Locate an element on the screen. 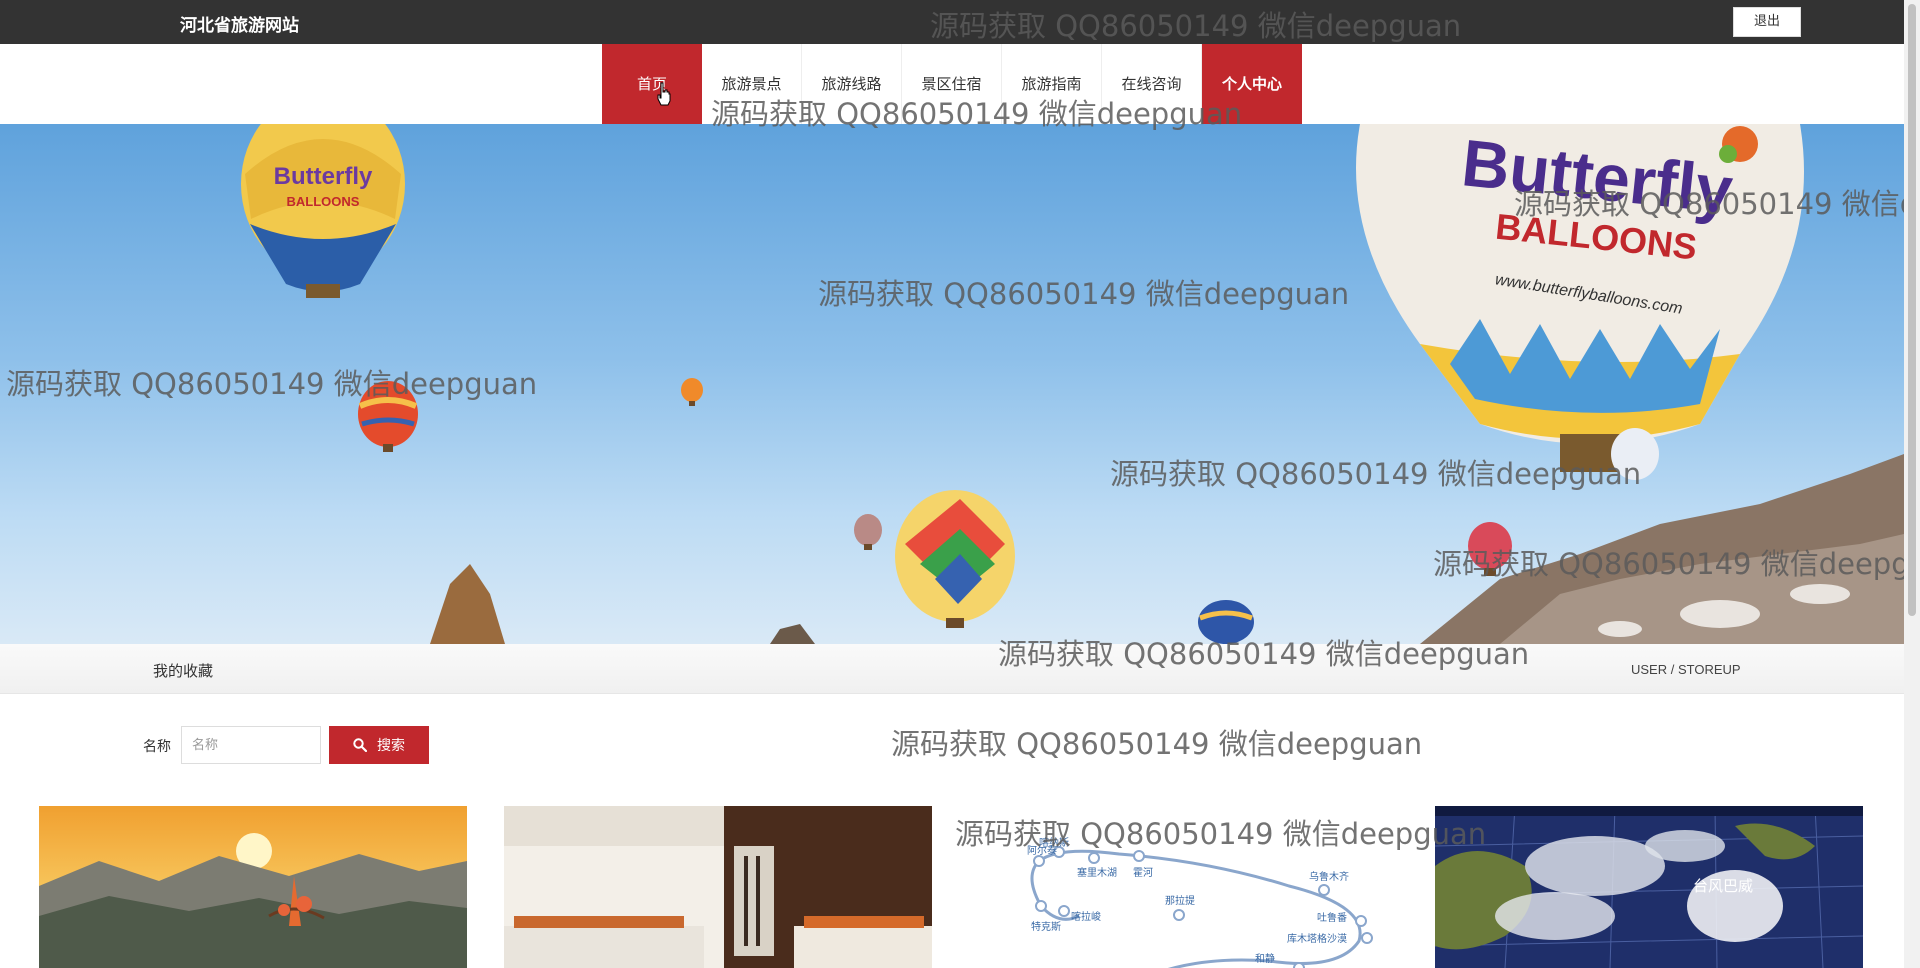 This screenshot has height=968, width=1920. balloon-small-grey is located at coordinates (868, 532).